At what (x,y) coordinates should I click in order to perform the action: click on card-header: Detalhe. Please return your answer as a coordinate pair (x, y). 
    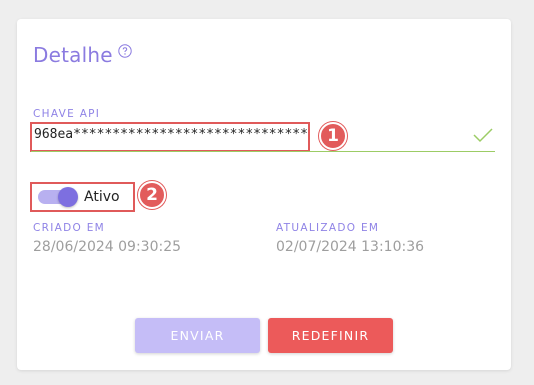
    Looking at the image, I should click on (82, 55).